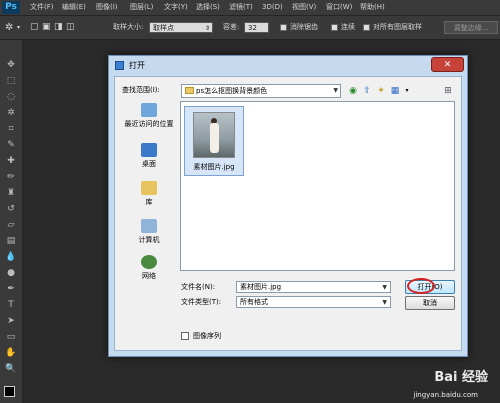 The width and height of the screenshot is (500, 403). What do you see at coordinates (272, 7) in the screenshot?
I see `menu-3d: 3D(D)` at bounding box center [272, 7].